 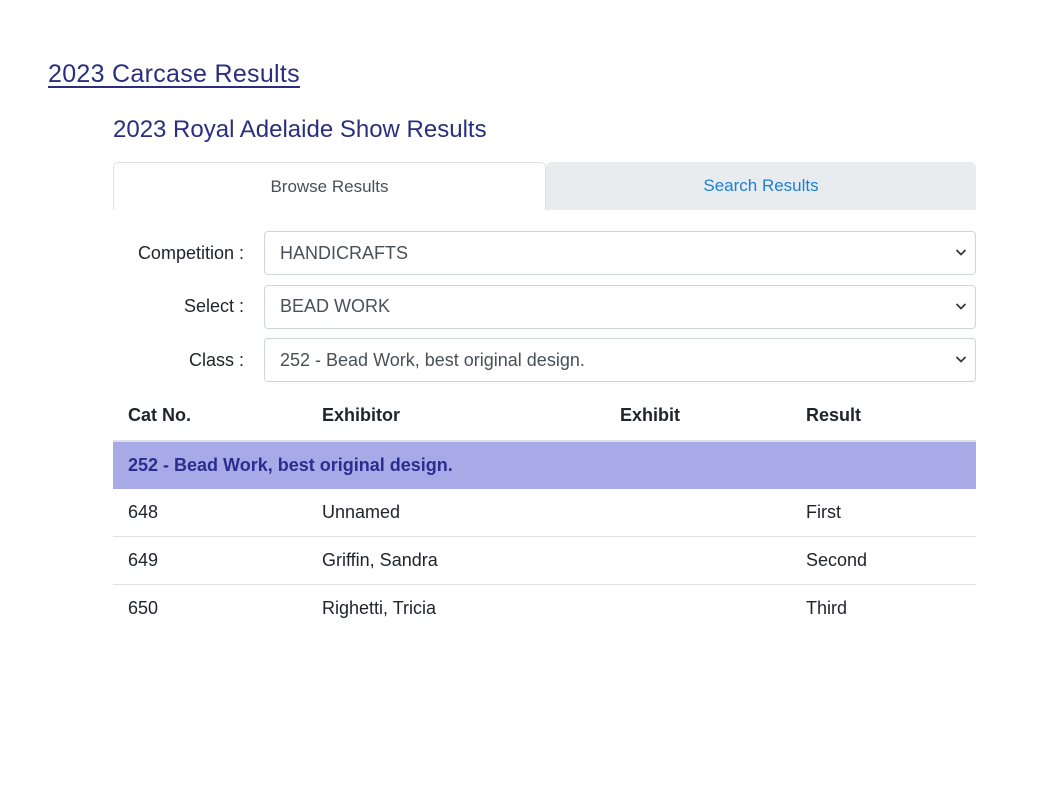 I want to click on exhibitor-cell: Unnamed, so click(x=456, y=512).